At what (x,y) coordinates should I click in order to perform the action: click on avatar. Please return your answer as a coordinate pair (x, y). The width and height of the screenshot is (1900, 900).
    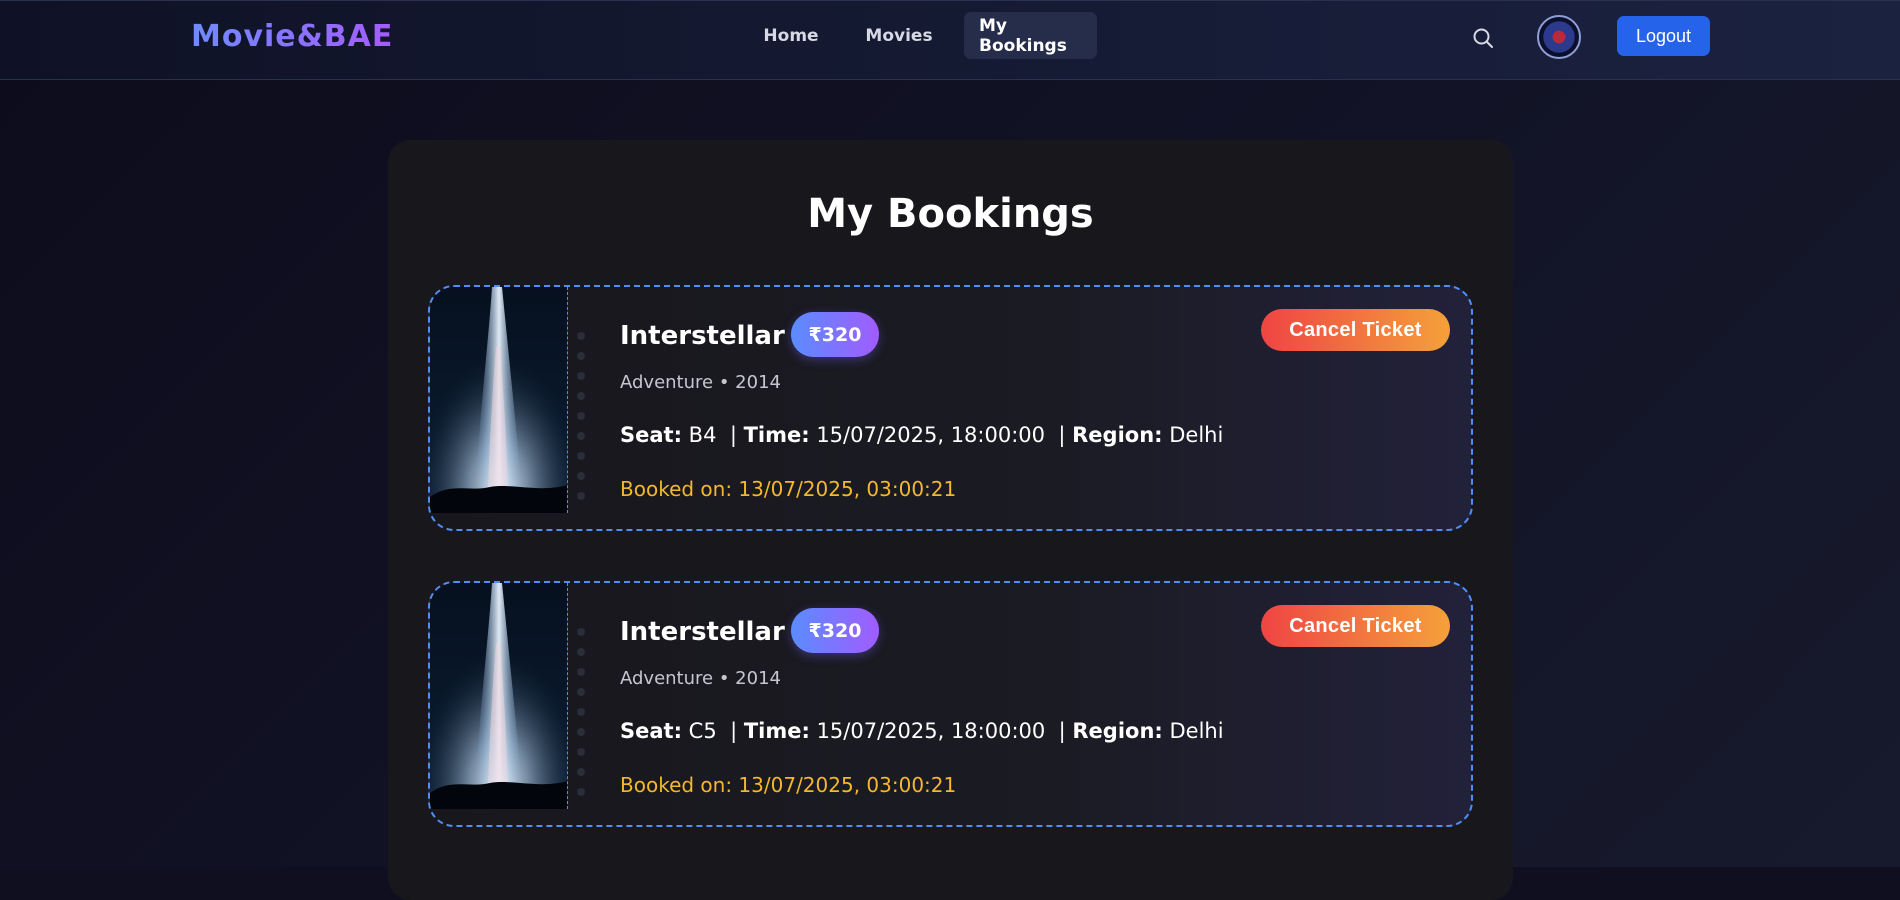
    Looking at the image, I should click on (1559, 37).